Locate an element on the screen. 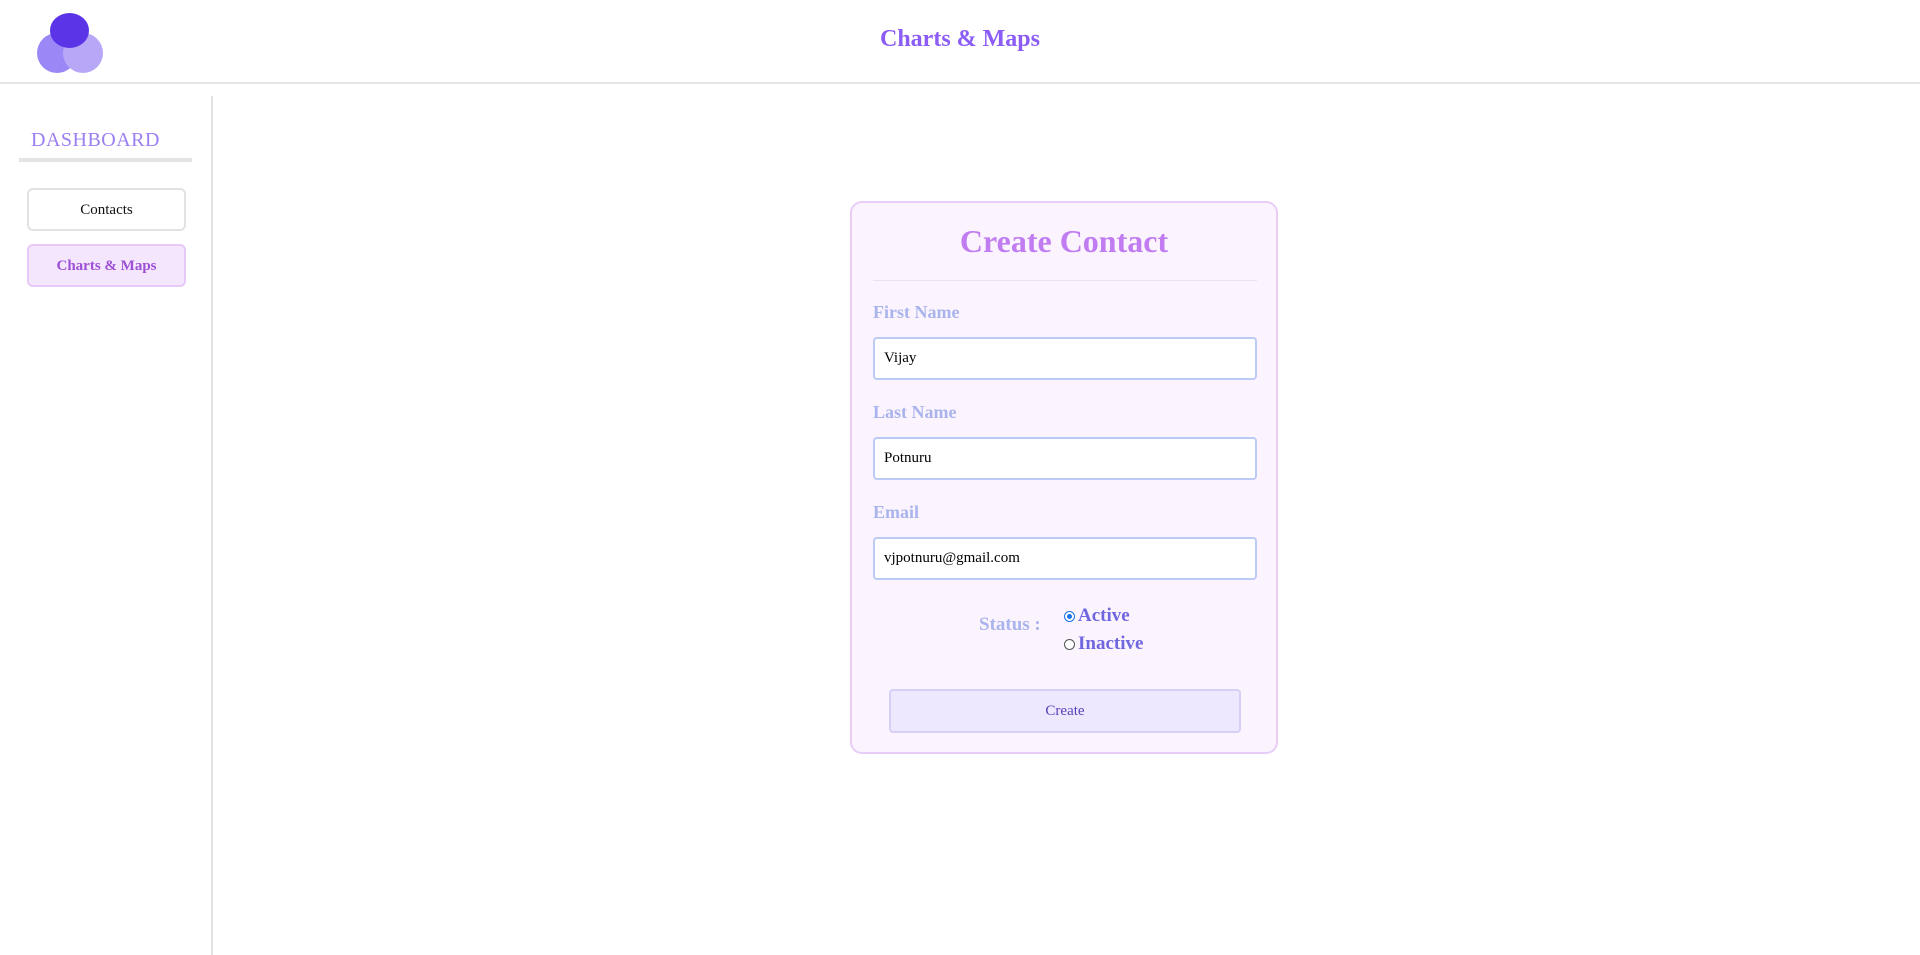 This screenshot has height=955, width=1920. create-button: Create is located at coordinates (1065, 711).